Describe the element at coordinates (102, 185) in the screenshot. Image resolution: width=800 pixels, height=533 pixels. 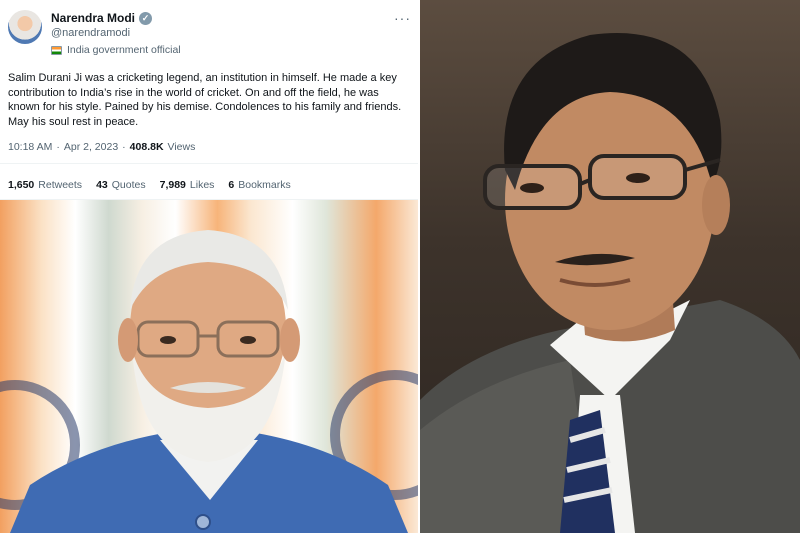
I see `quotes-count: 43` at that location.